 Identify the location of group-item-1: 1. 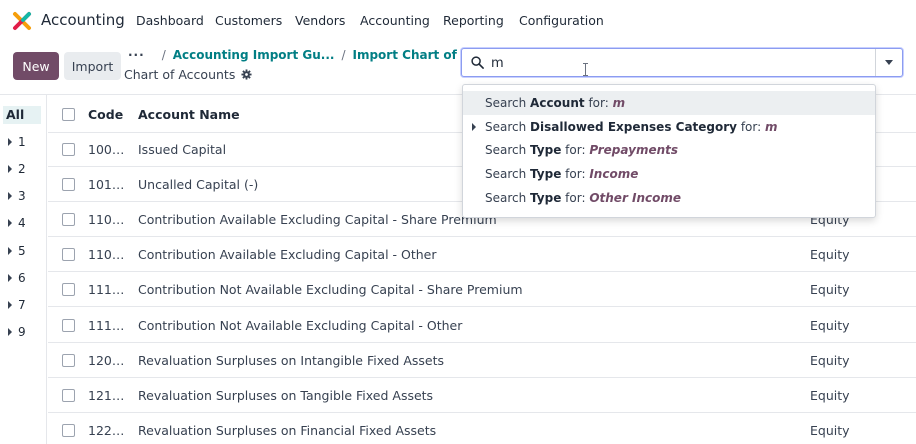
(17, 142).